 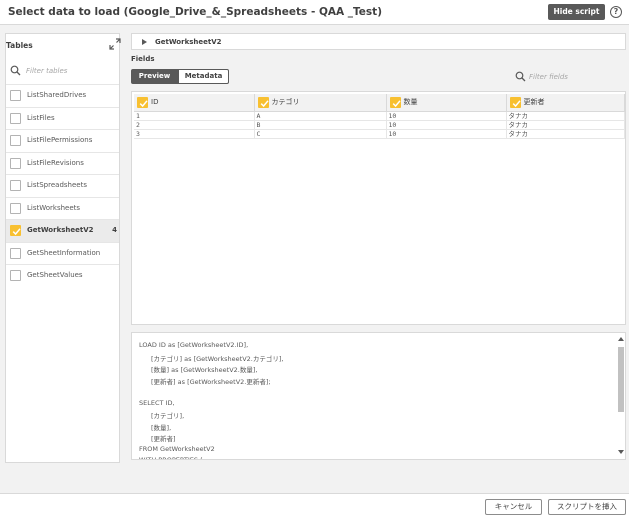 I want to click on table-item: ListFilePermissions, so click(x=62, y=140).